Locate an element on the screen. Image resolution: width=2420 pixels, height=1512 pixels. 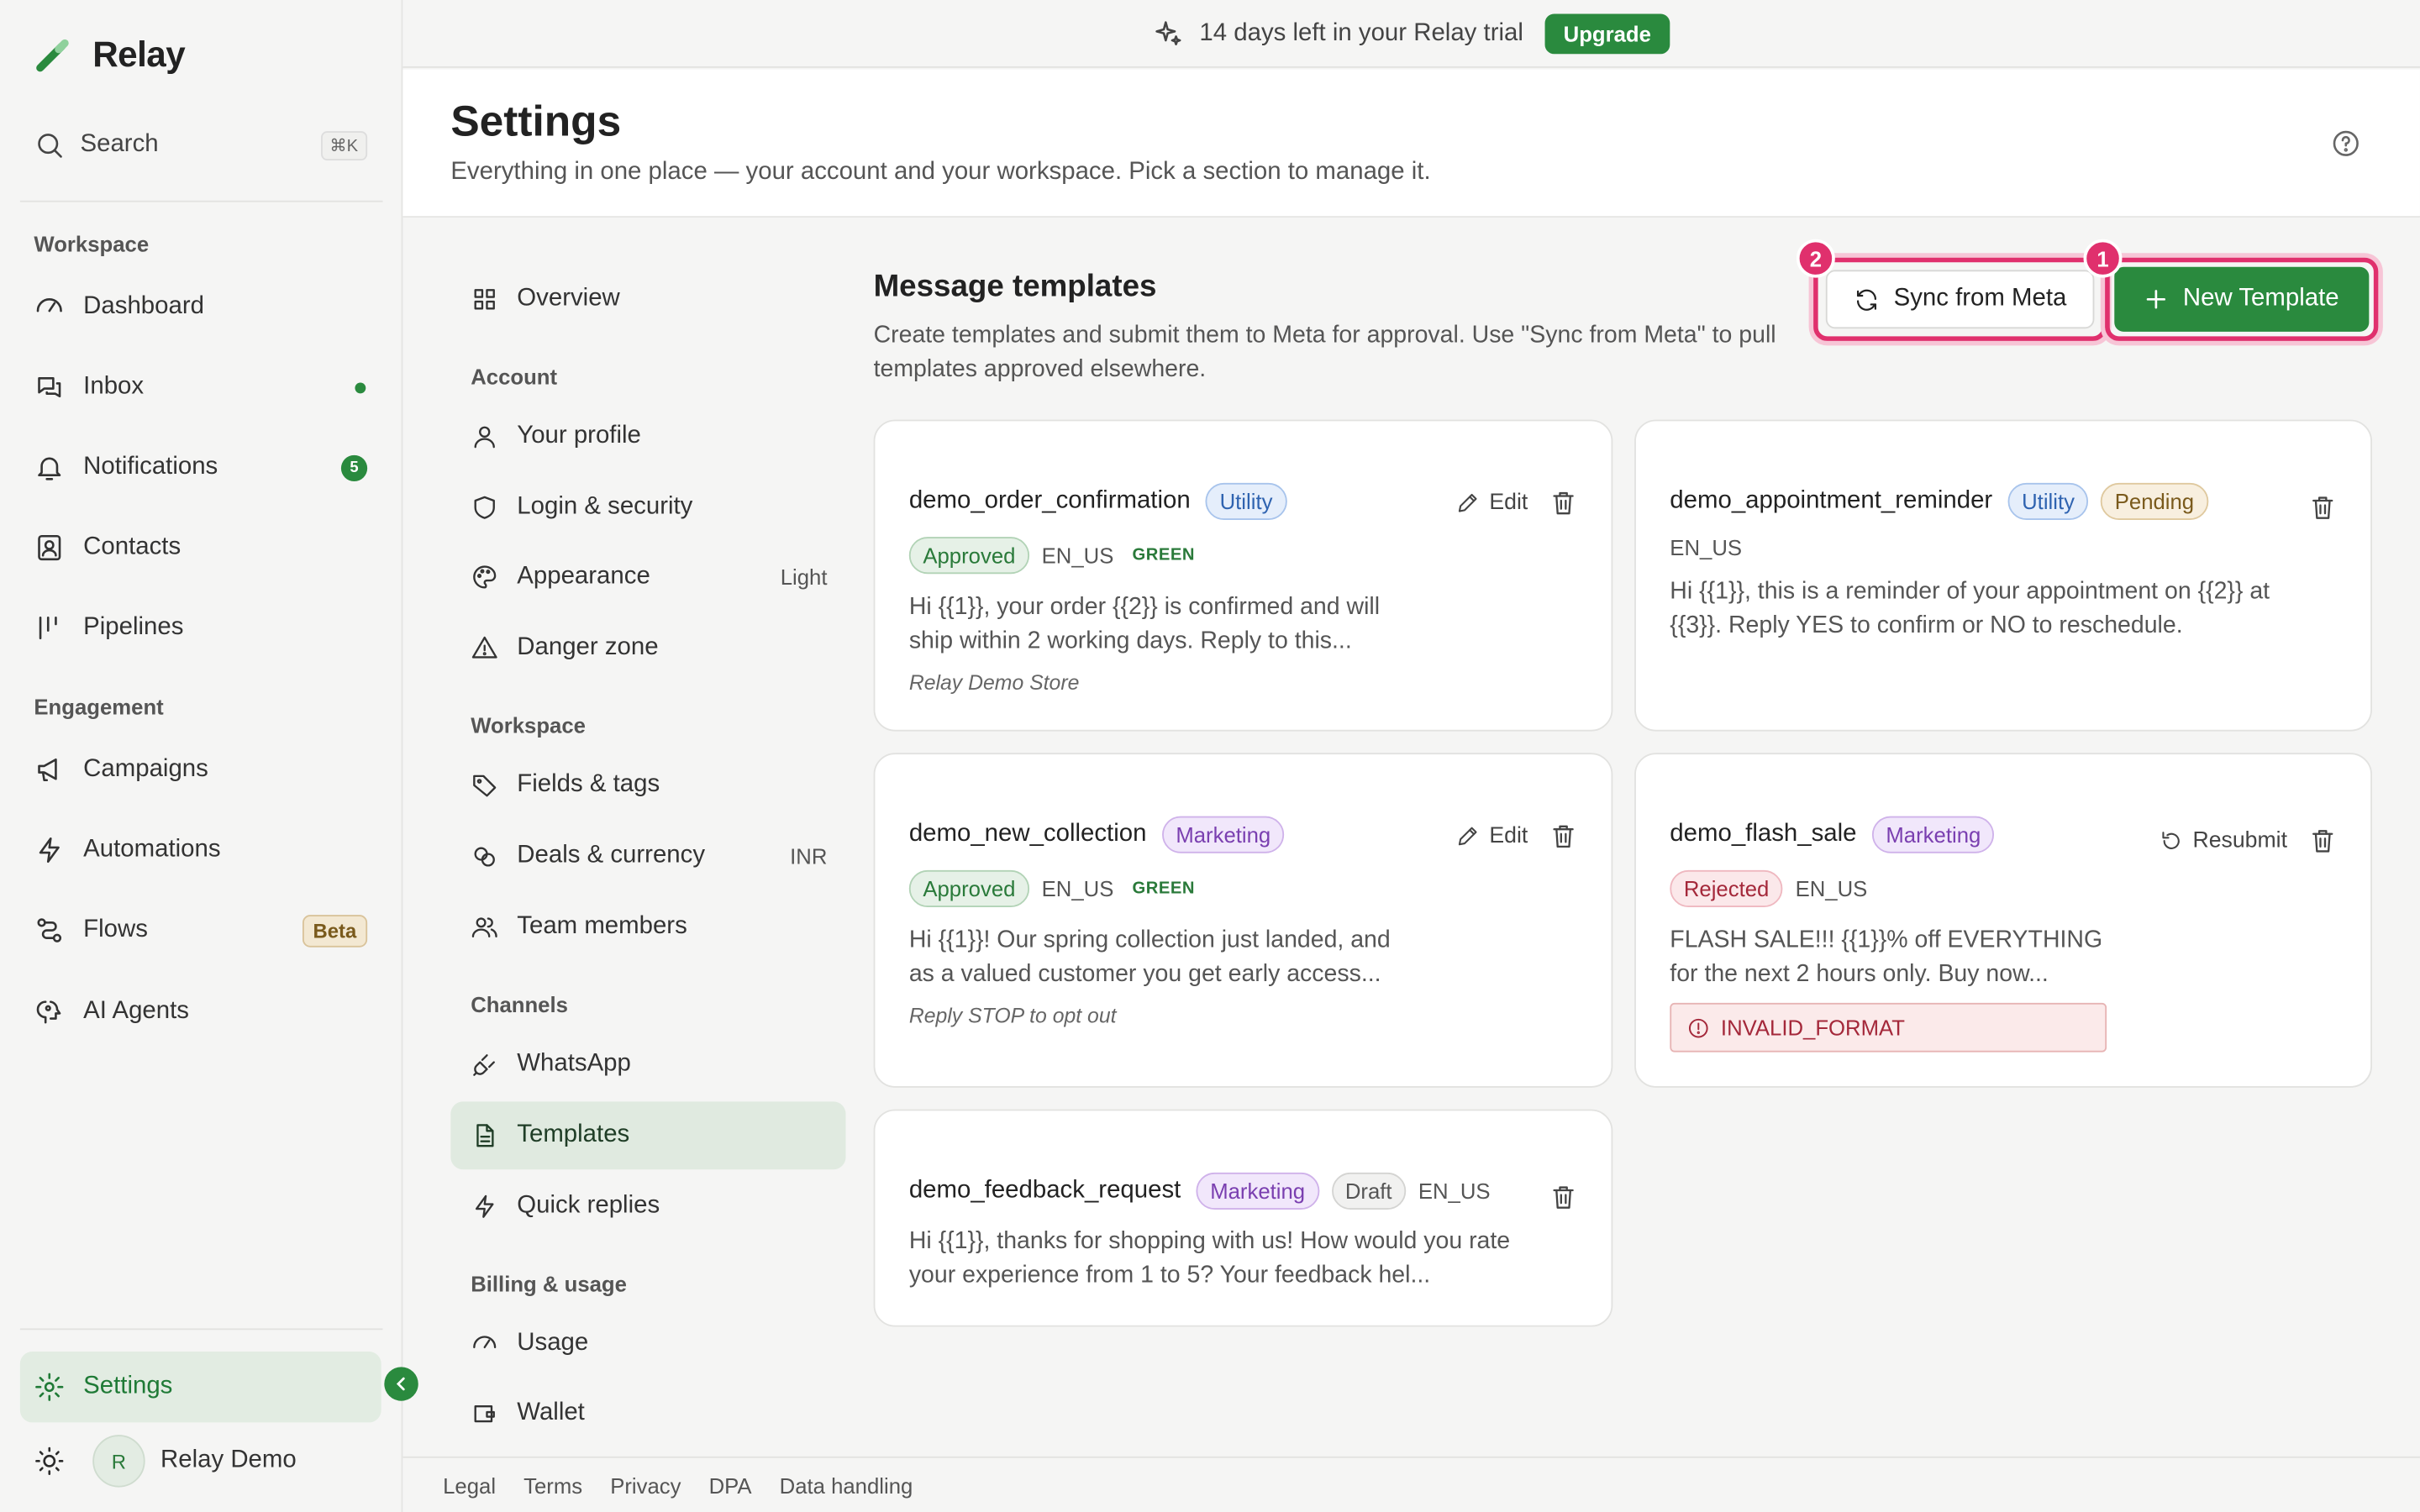
sidebar-item-flows: Flows Beta is located at coordinates (200, 930).